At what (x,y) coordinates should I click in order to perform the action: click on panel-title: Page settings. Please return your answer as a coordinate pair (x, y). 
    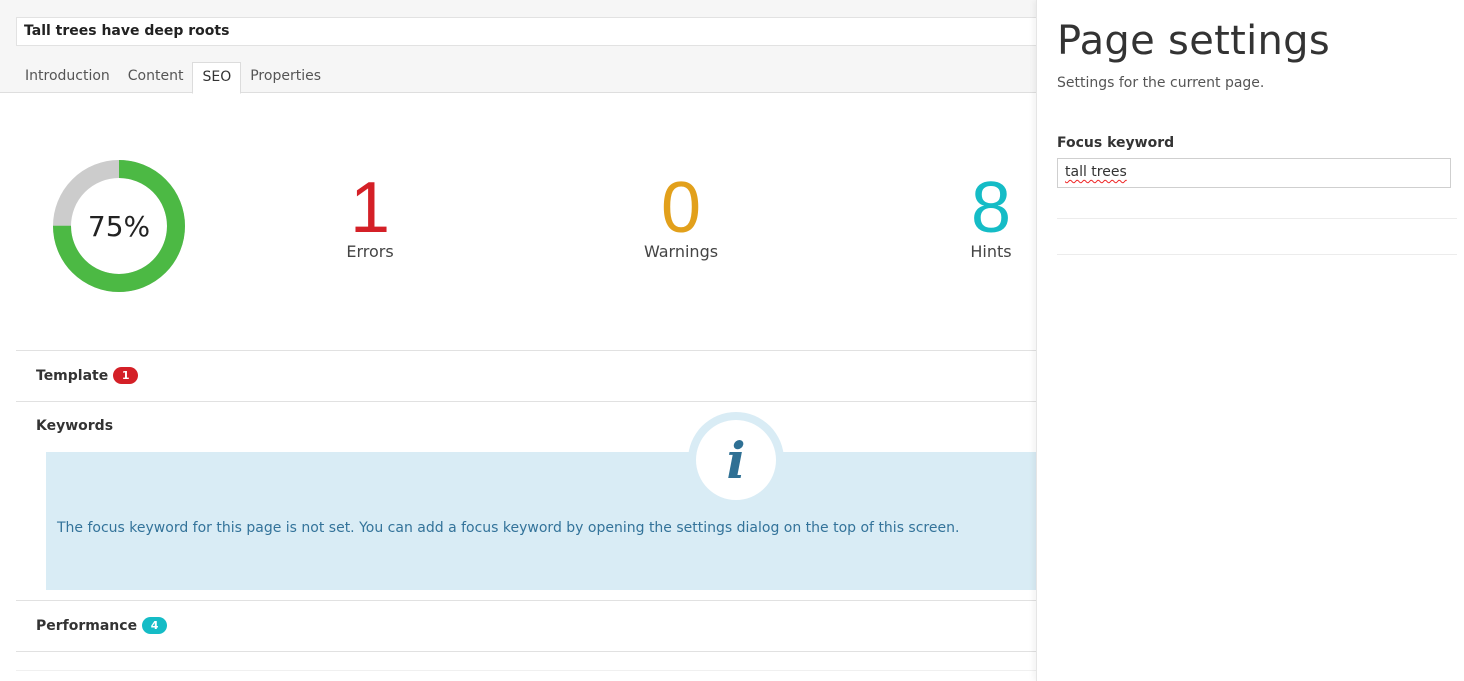
    Looking at the image, I should click on (1193, 41).